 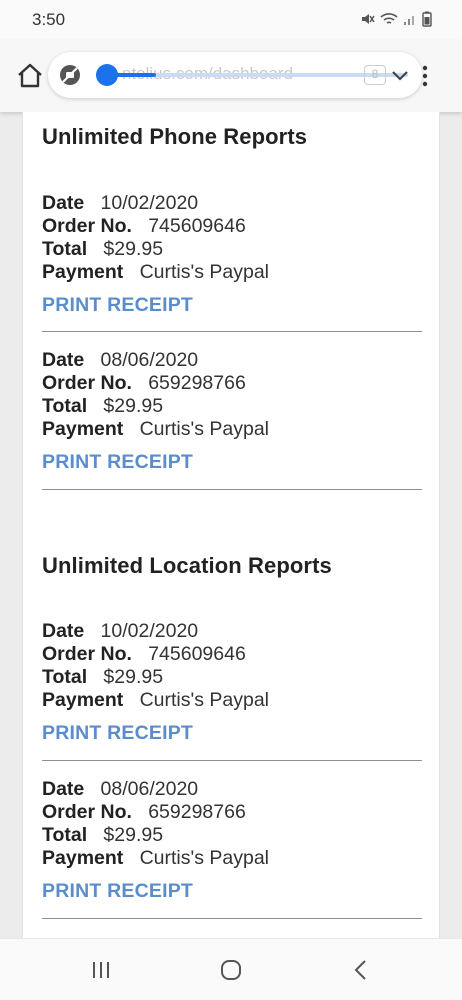 What do you see at coordinates (49, 19) in the screenshot?
I see `status-time: 3:50` at bounding box center [49, 19].